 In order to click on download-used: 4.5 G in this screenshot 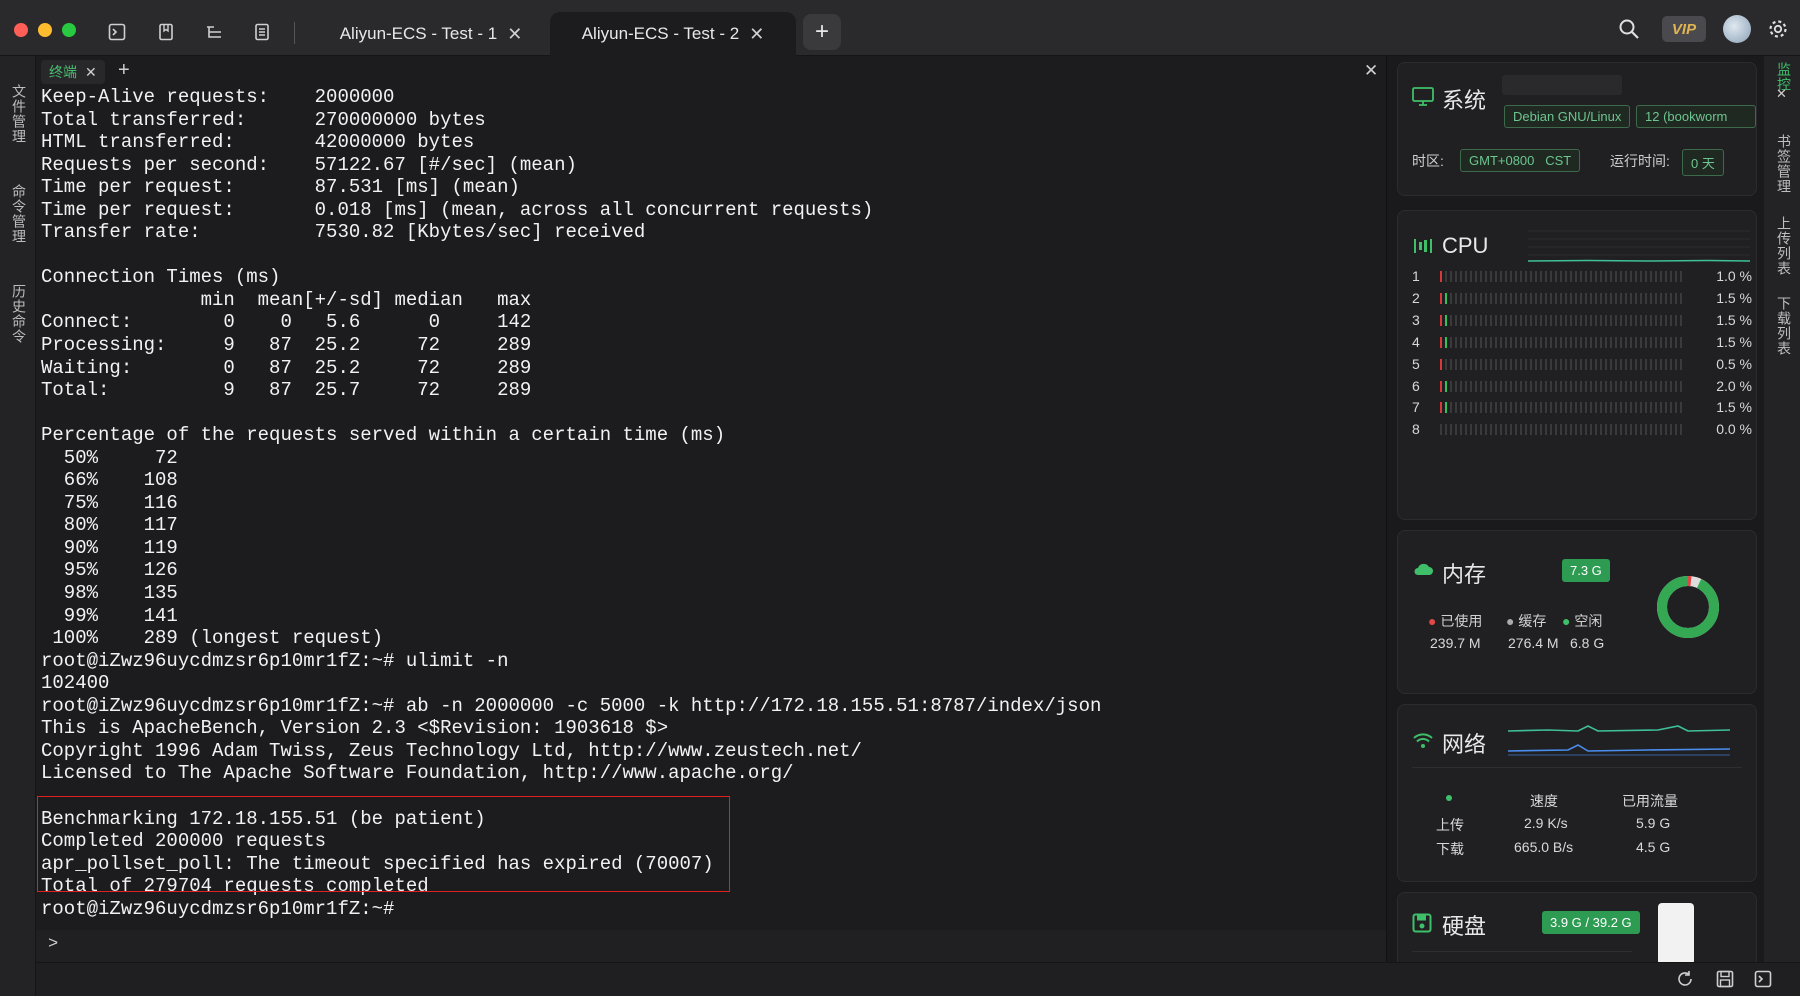, I will do `click(1653, 847)`.